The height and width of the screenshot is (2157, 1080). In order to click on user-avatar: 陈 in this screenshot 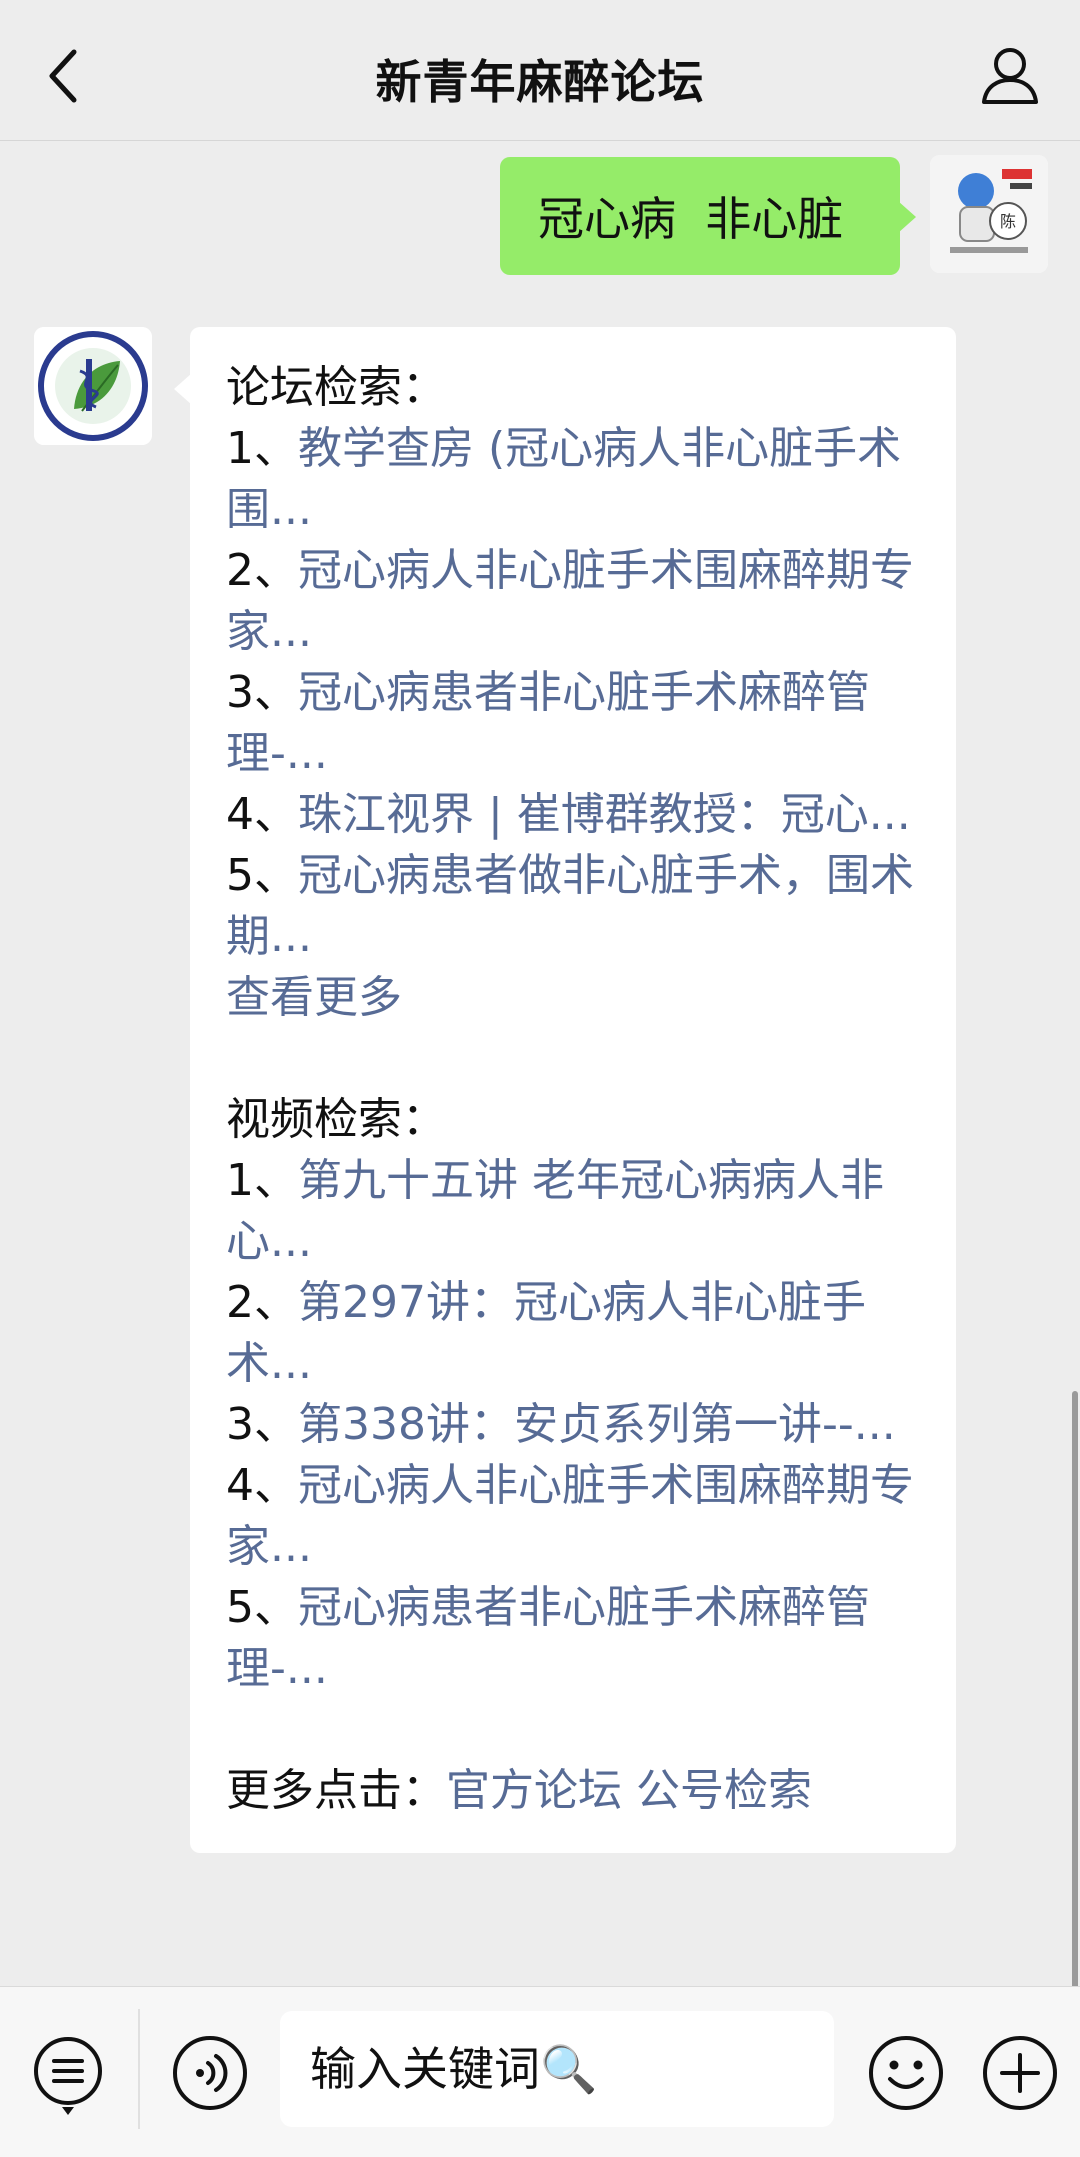, I will do `click(989, 214)`.